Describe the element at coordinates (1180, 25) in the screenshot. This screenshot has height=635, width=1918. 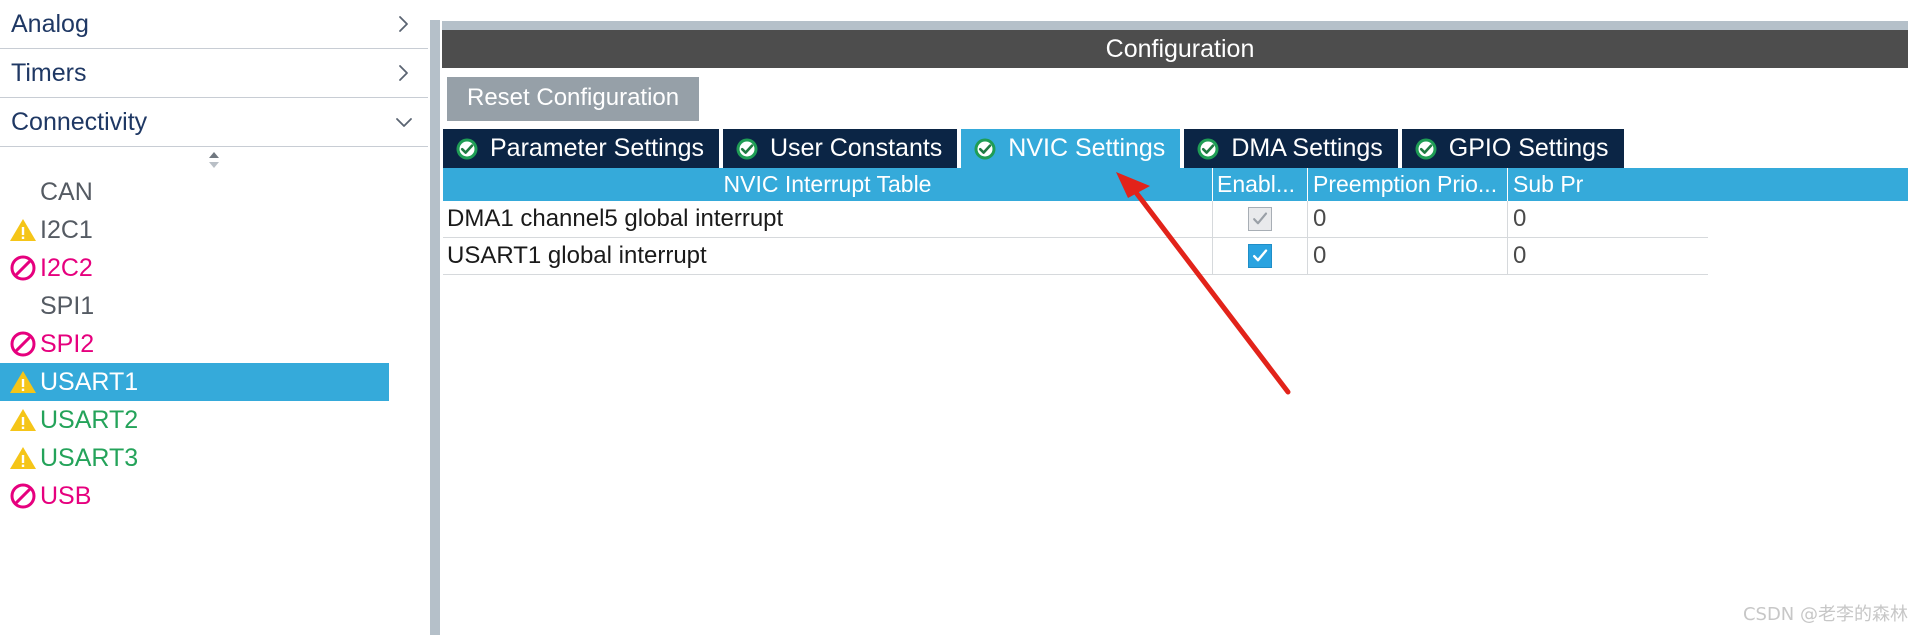
I see `panel-top-divider` at that location.